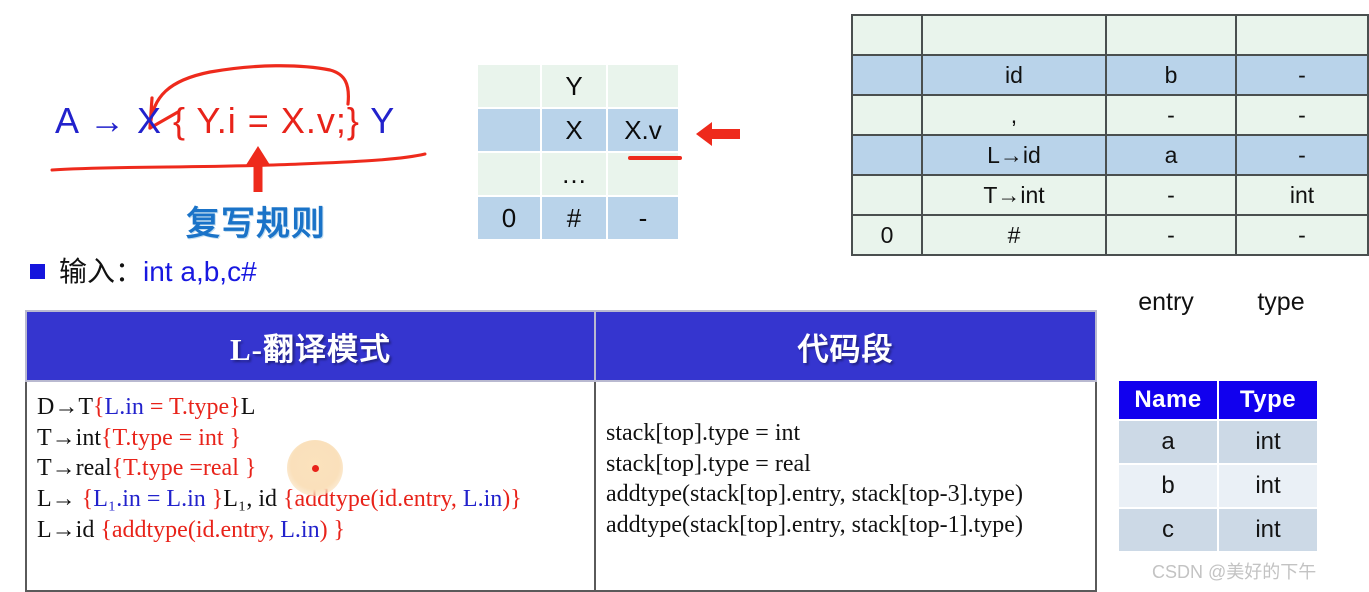 Image resolution: width=1369 pixels, height=592 pixels. I want to click on table-row: id b -, so click(1110, 75).